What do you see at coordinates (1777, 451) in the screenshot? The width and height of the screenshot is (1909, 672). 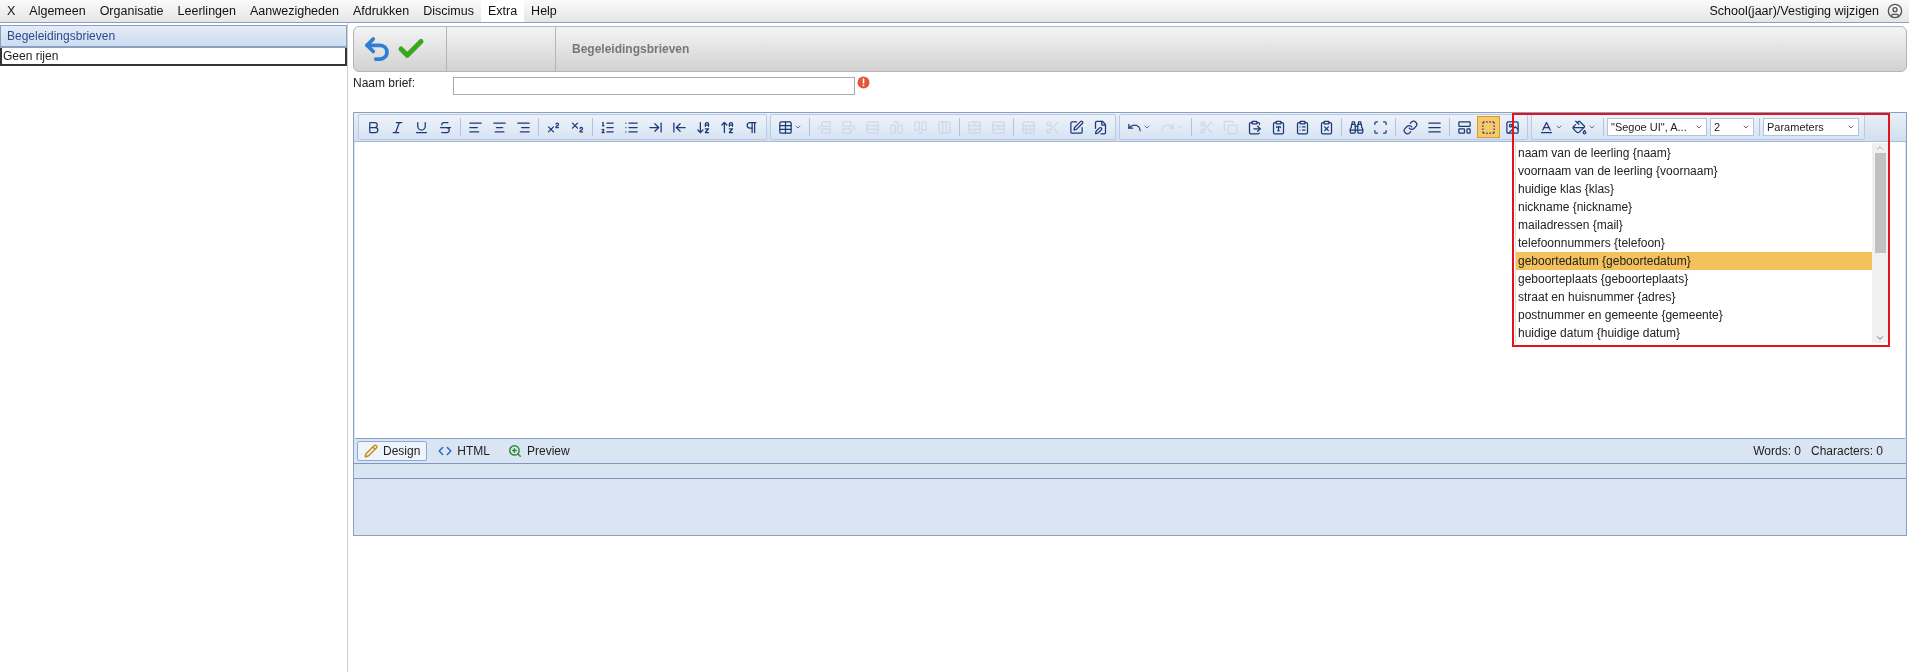 I see `word-count: Words: 0` at bounding box center [1777, 451].